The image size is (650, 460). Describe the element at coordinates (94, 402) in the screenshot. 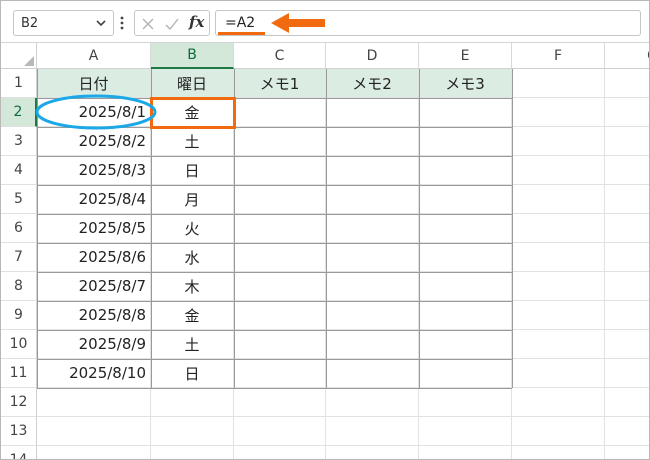

I see `cell-a12` at that location.